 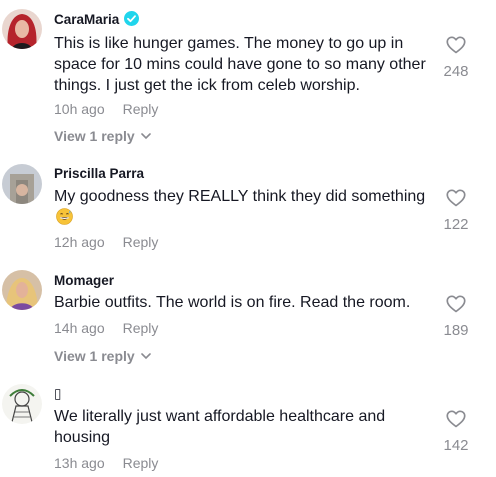 I want to click on username: Priscilla Parra, so click(x=99, y=173).